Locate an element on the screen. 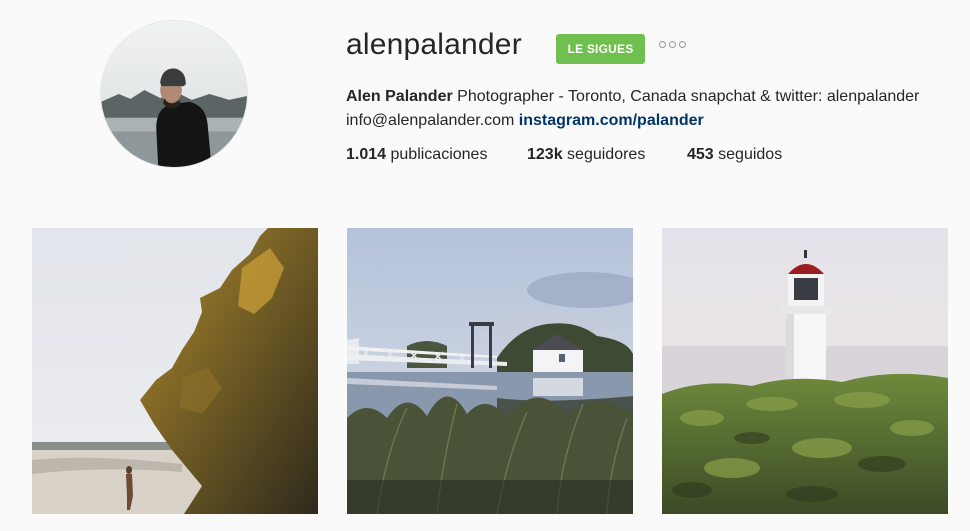 The width and height of the screenshot is (970, 531). posts-label: publicaciones is located at coordinates (437, 154).